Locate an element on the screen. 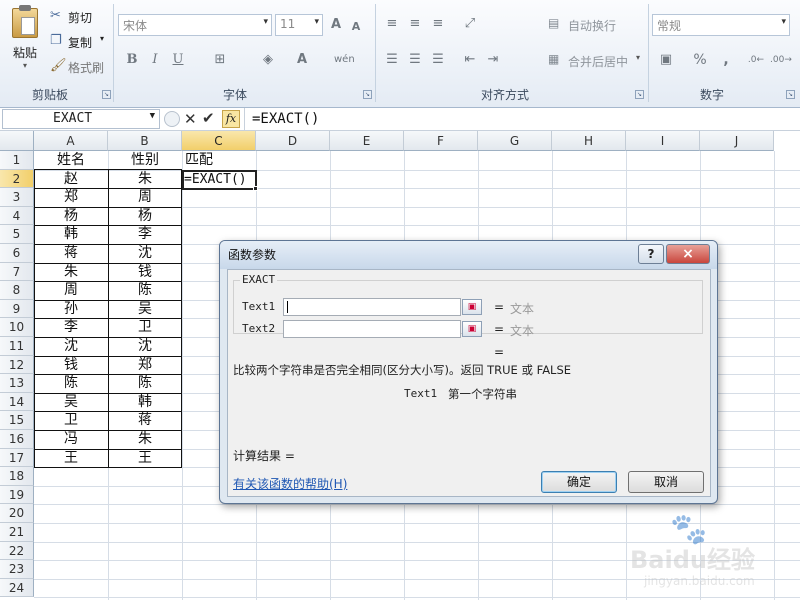 The height and width of the screenshot is (600, 800). number-format-combo: 常规 ▾ is located at coordinates (721, 25).